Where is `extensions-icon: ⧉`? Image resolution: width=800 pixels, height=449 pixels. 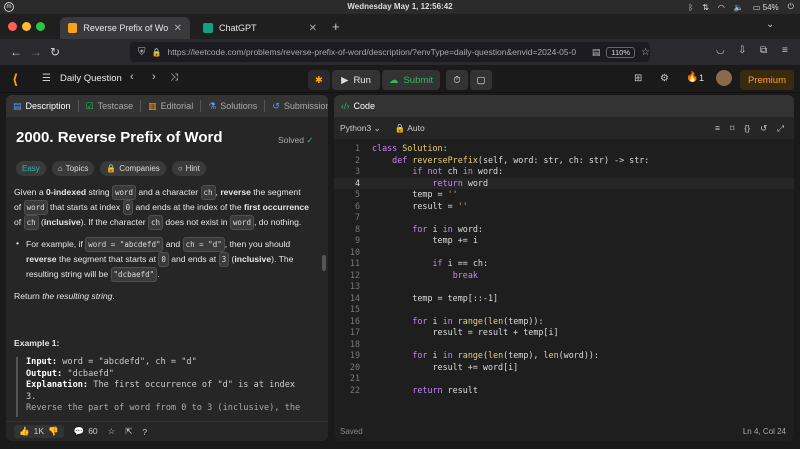
extensions-icon: ⧉ is located at coordinates (763, 50).